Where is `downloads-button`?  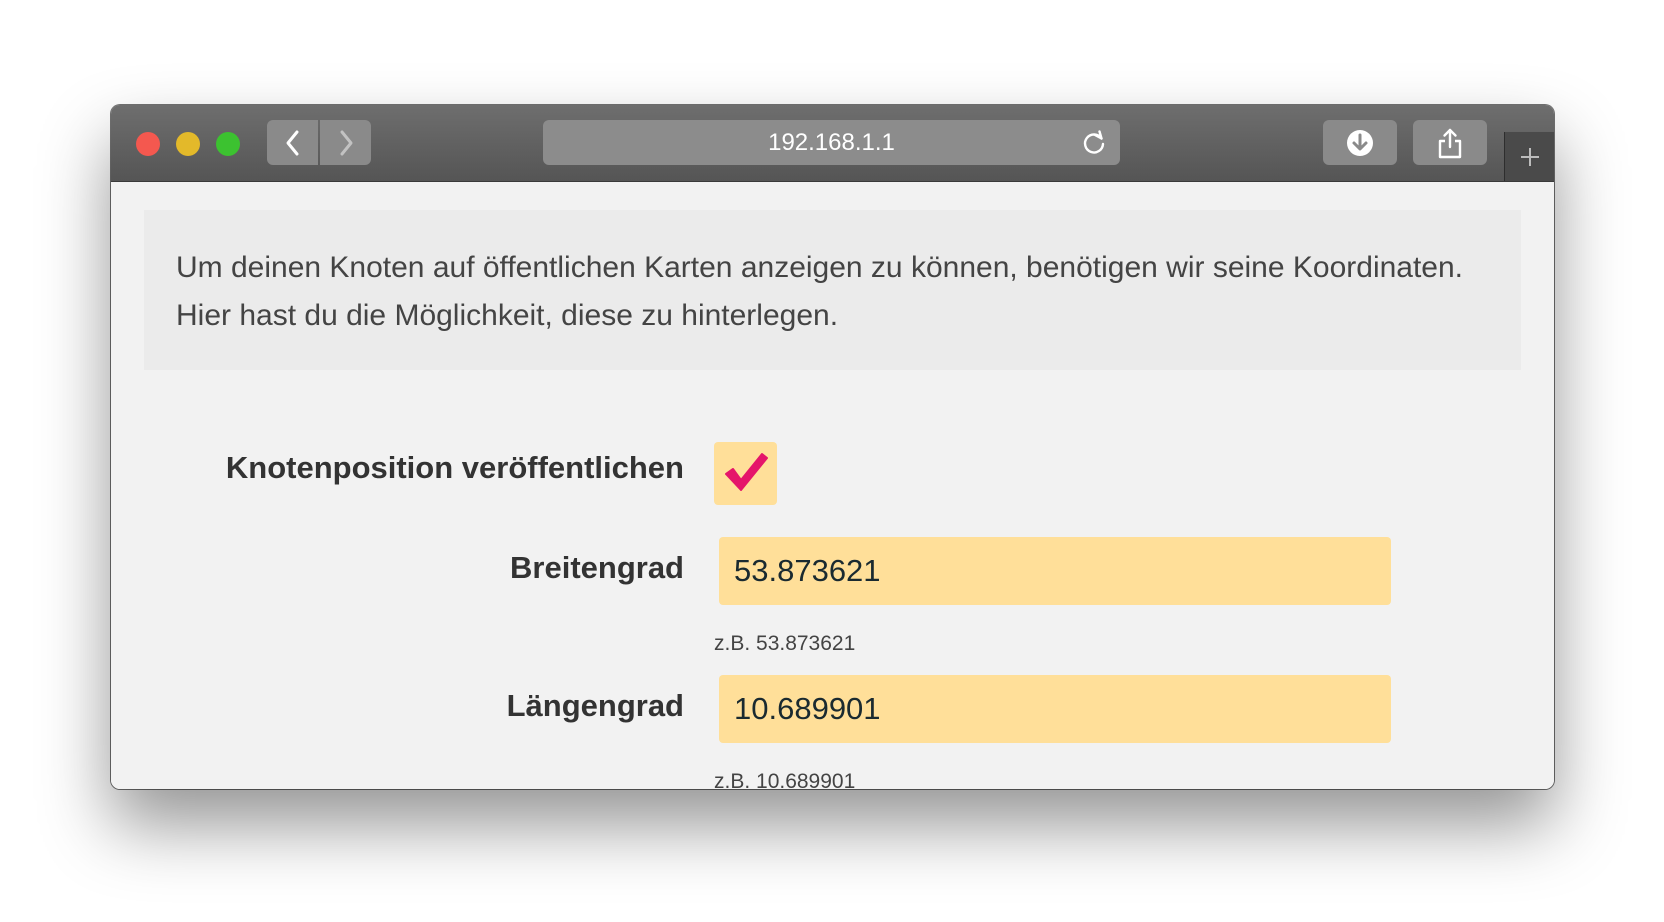 downloads-button is located at coordinates (1360, 142).